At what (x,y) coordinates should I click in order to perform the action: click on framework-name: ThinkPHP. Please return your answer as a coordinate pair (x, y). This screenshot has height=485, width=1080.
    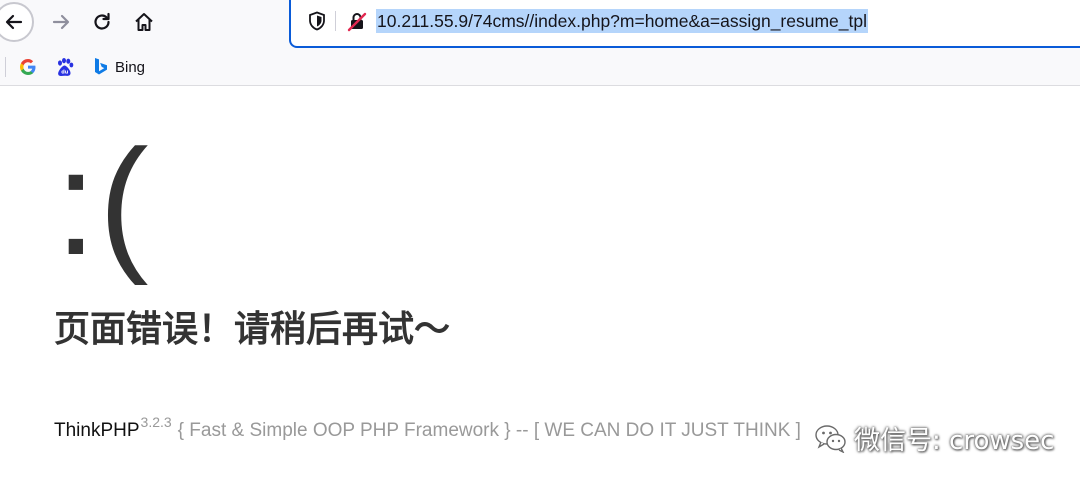
    Looking at the image, I should click on (97, 430).